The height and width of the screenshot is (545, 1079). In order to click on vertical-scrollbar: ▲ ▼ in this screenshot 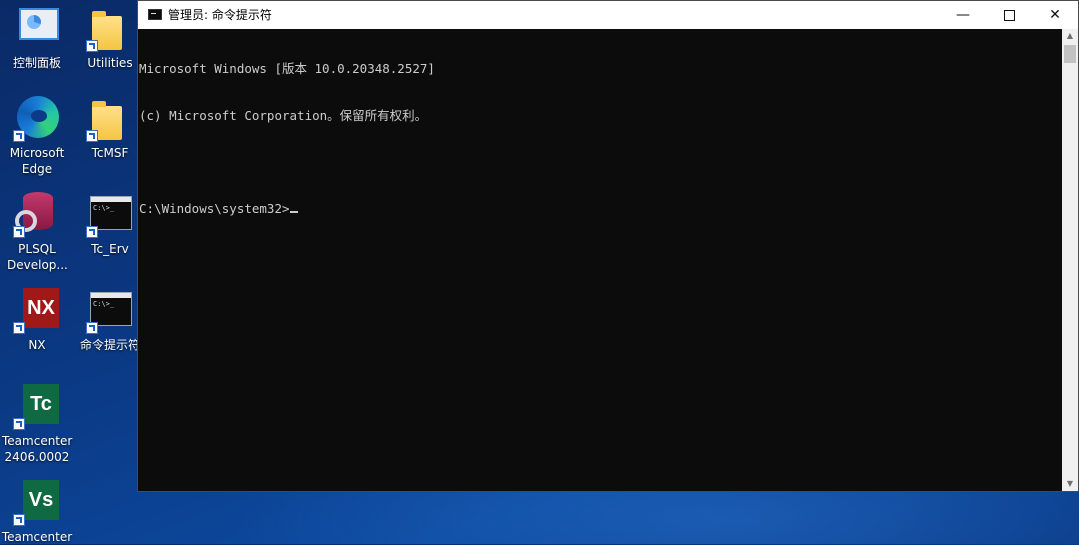, I will do `click(1070, 260)`.